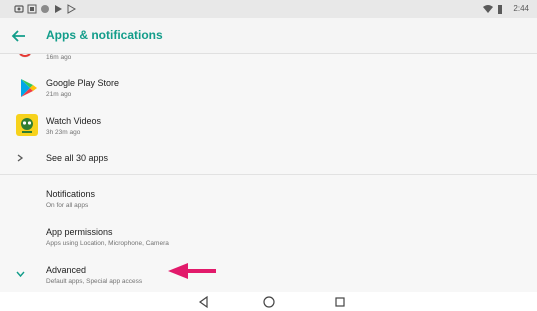 This screenshot has height=311, width=537. I want to click on sim-icon, so click(32, 9).